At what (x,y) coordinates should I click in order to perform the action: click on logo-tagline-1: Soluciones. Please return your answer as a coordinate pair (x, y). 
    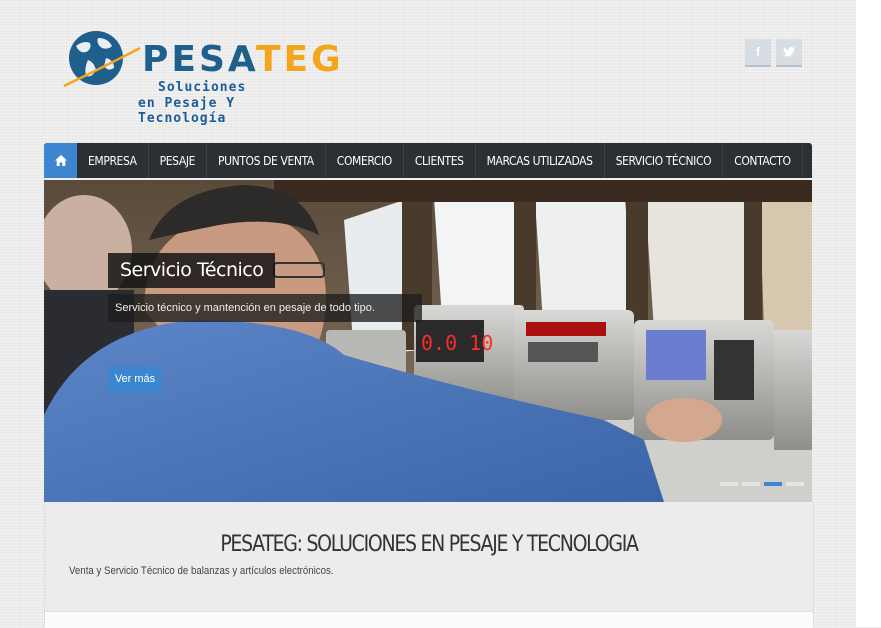
    Looking at the image, I should click on (202, 87).